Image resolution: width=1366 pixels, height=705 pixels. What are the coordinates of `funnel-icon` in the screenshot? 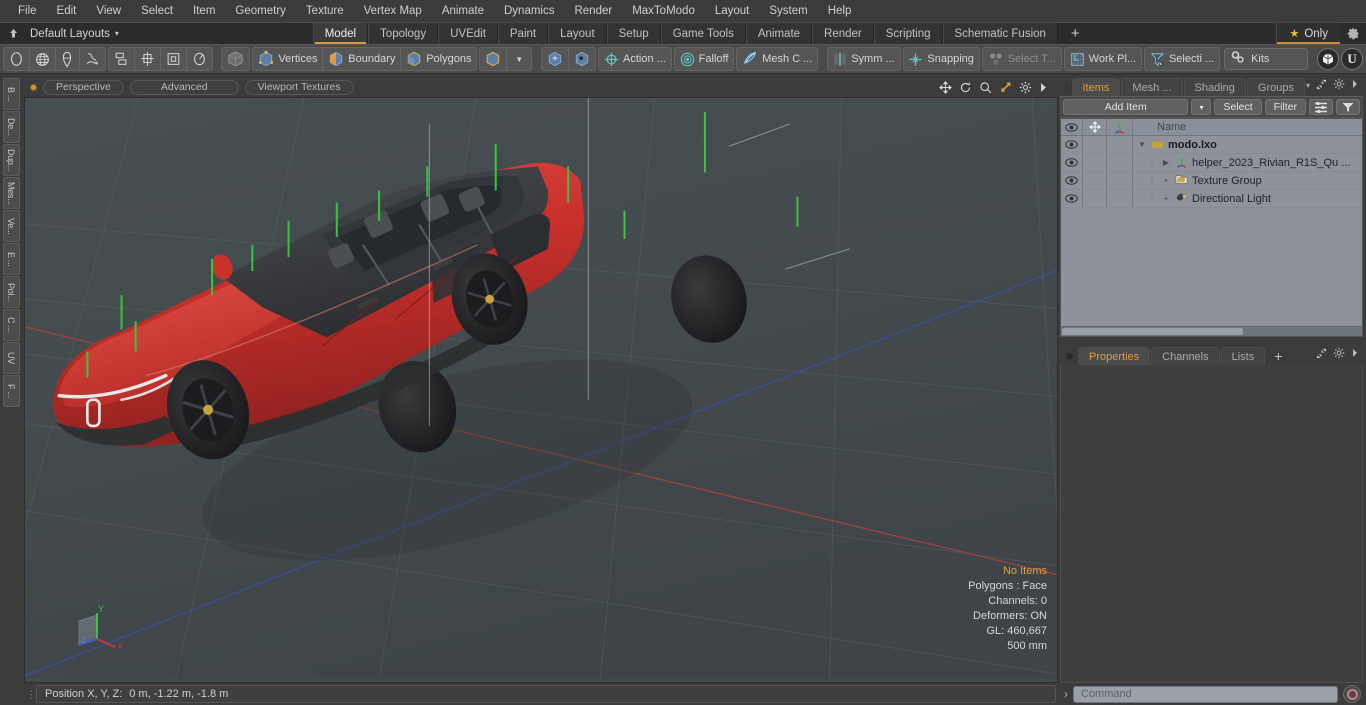 It's located at (1348, 107).